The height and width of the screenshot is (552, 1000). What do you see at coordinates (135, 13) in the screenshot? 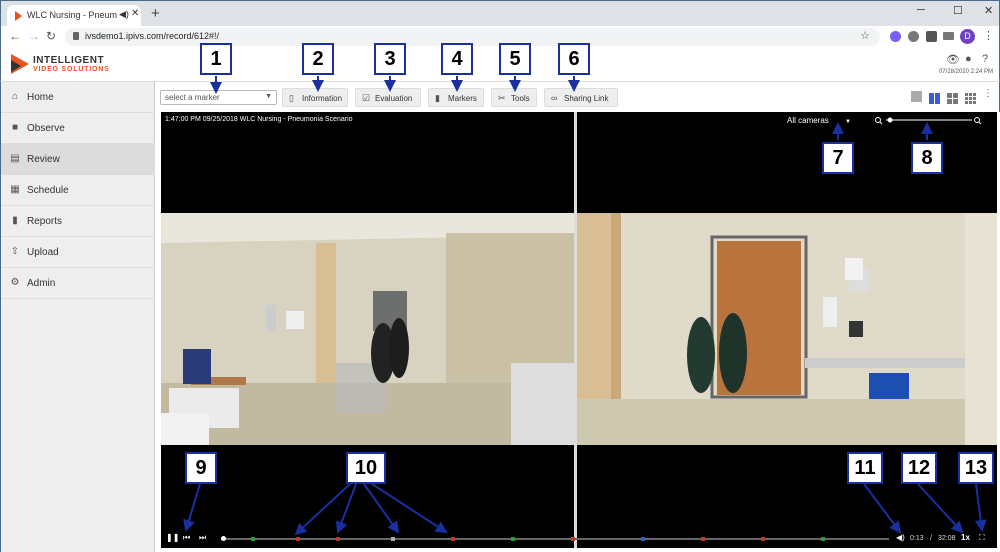
I see `close-tab-icon: ✕` at bounding box center [135, 13].